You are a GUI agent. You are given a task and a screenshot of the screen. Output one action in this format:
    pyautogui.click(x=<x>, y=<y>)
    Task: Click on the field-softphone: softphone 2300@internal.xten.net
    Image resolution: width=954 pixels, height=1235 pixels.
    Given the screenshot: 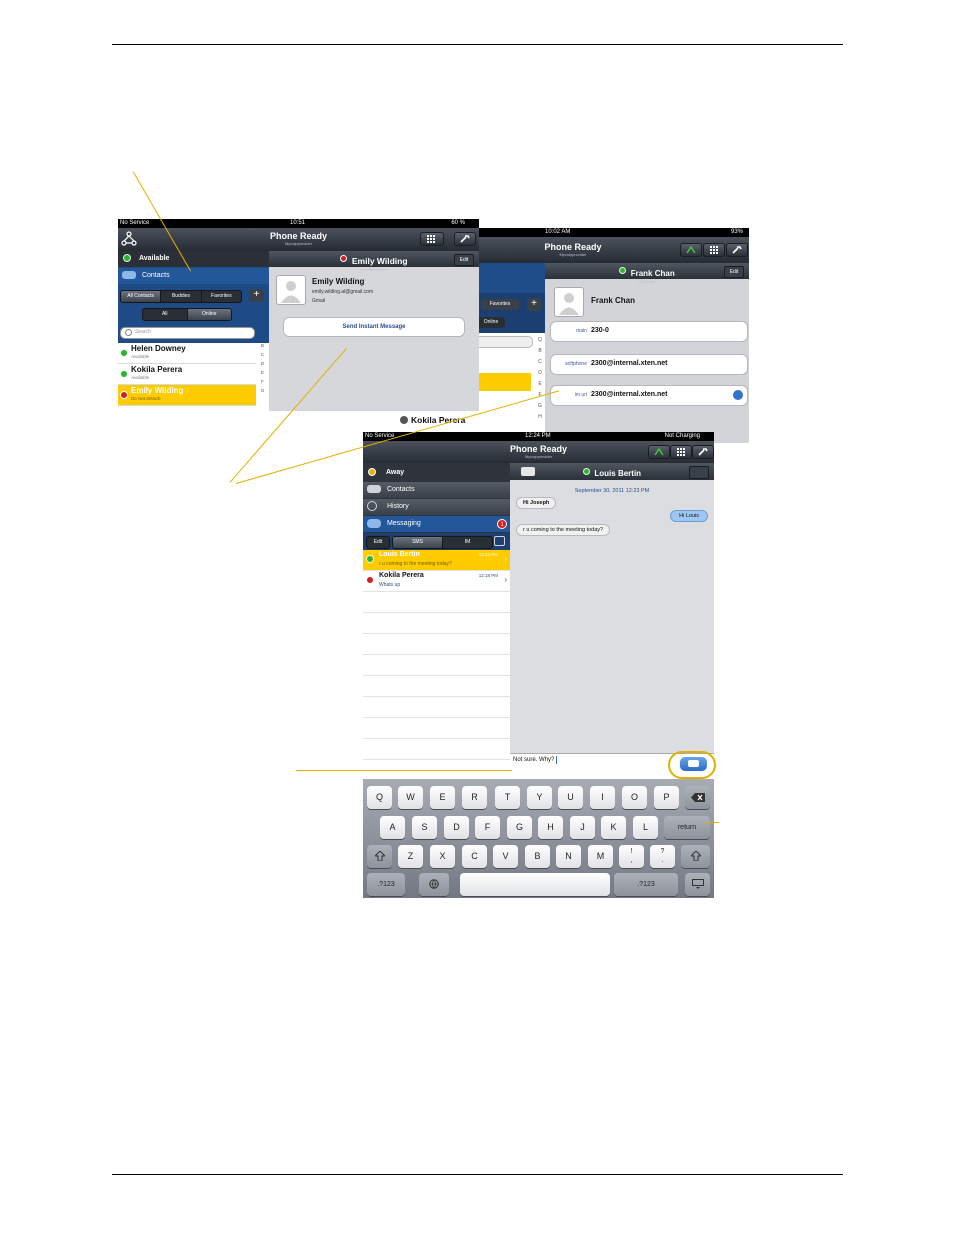 What is the action you would take?
    pyautogui.click(x=649, y=364)
    